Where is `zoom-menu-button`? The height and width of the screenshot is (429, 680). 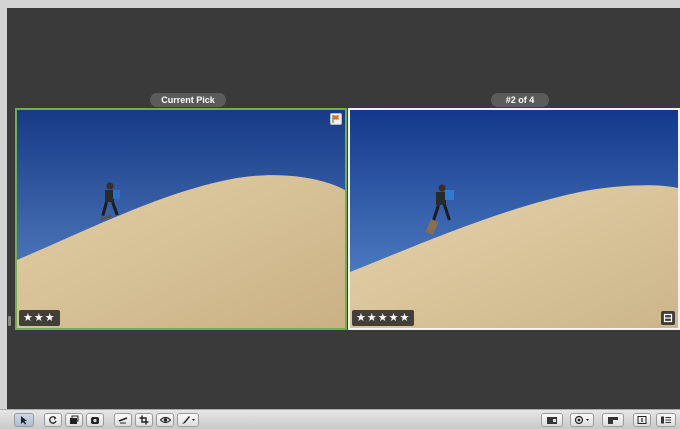
zoom-menu-button is located at coordinates (582, 420).